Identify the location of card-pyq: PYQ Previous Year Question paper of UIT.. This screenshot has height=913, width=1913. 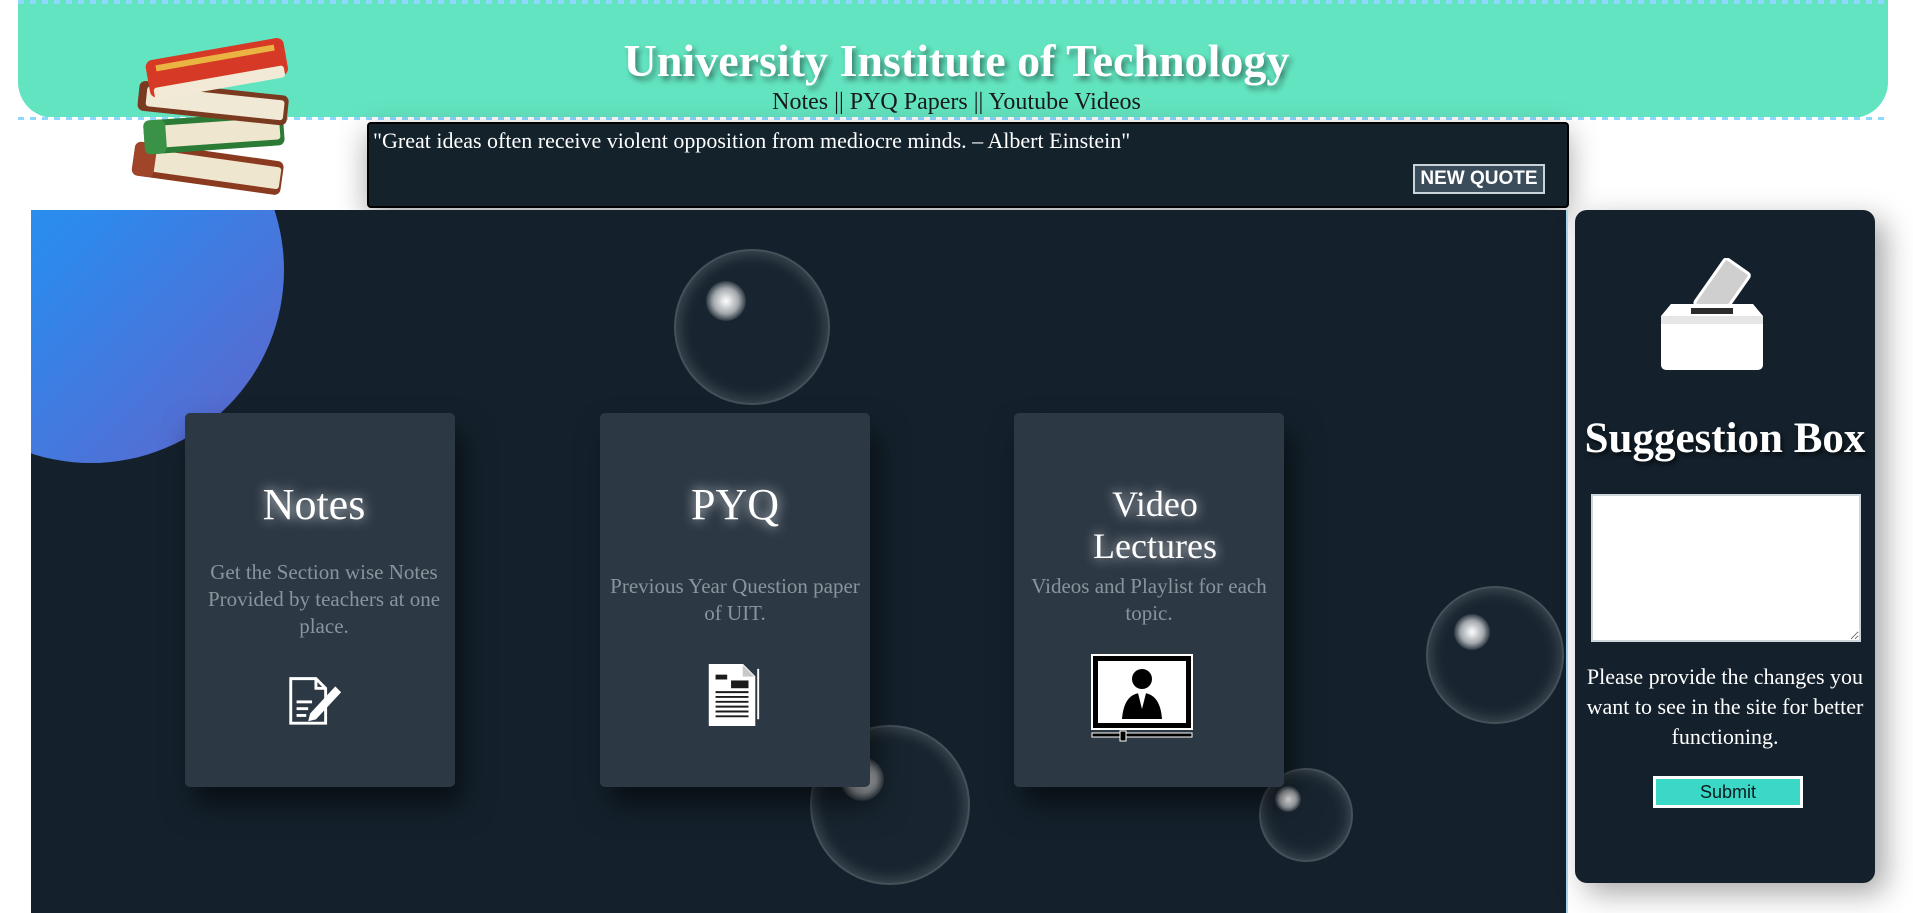
(735, 600).